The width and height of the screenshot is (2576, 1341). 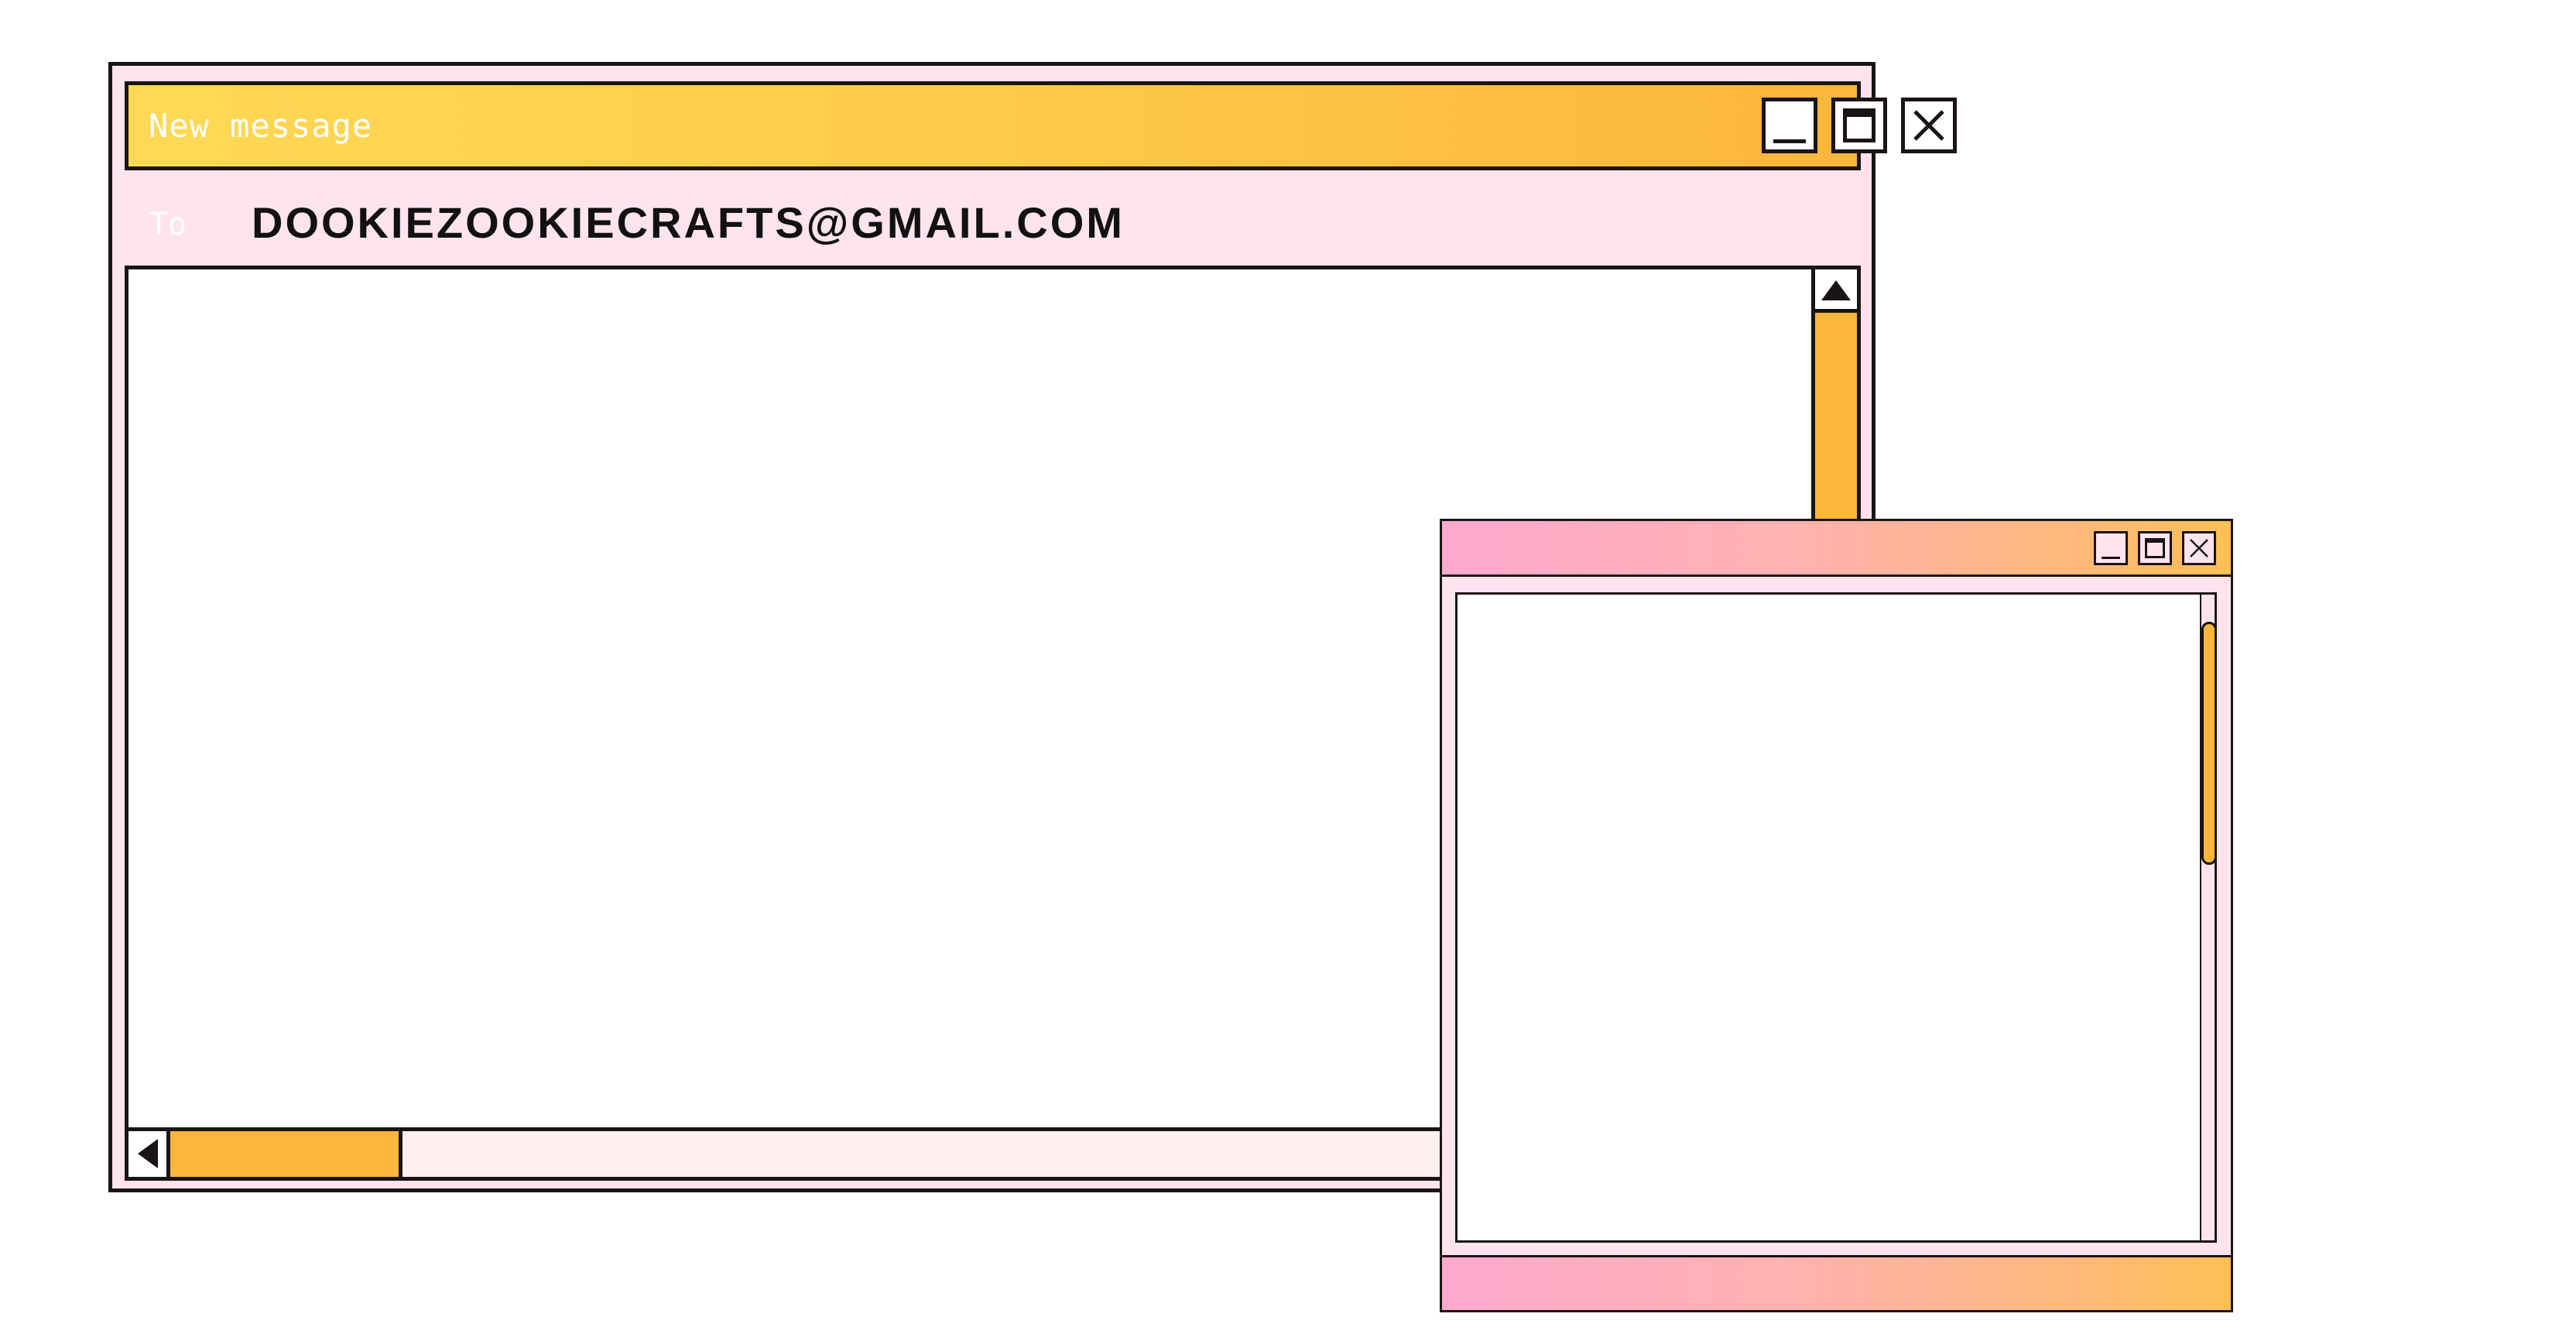 I want to click on popup-maximize-button, so click(x=2155, y=548).